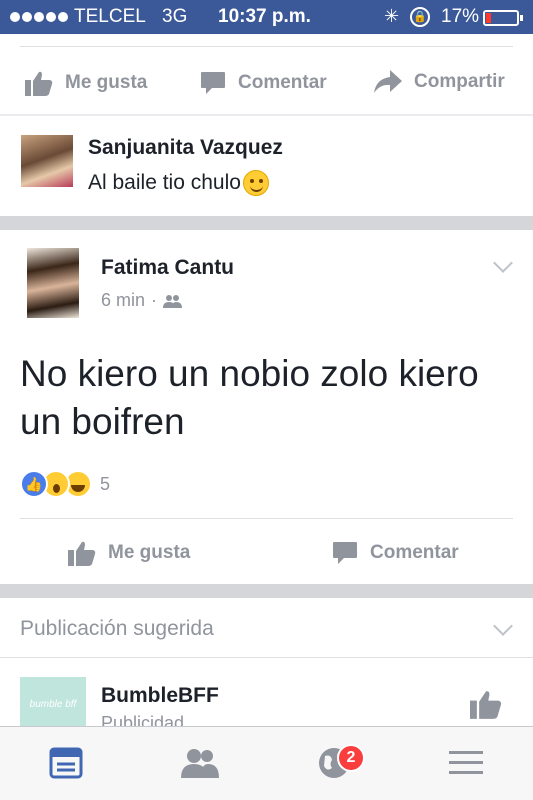 The image size is (533, 800). What do you see at coordinates (249, 397) in the screenshot?
I see `post-text: No kiero un nobio zolo kiero un boifren` at bounding box center [249, 397].